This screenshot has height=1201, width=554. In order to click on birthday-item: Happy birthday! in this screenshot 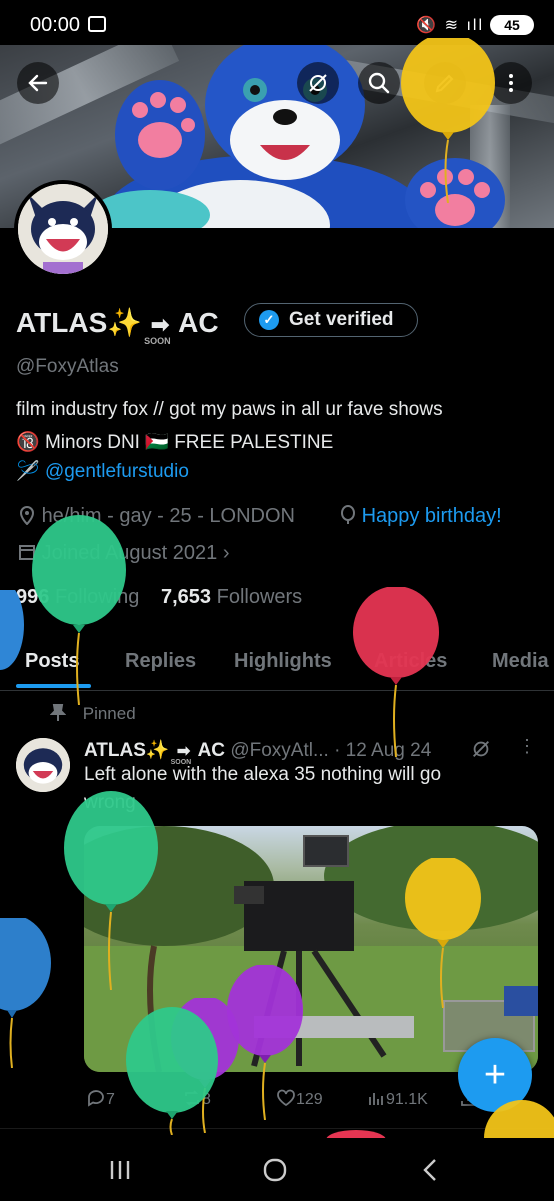, I will do `click(421, 516)`.